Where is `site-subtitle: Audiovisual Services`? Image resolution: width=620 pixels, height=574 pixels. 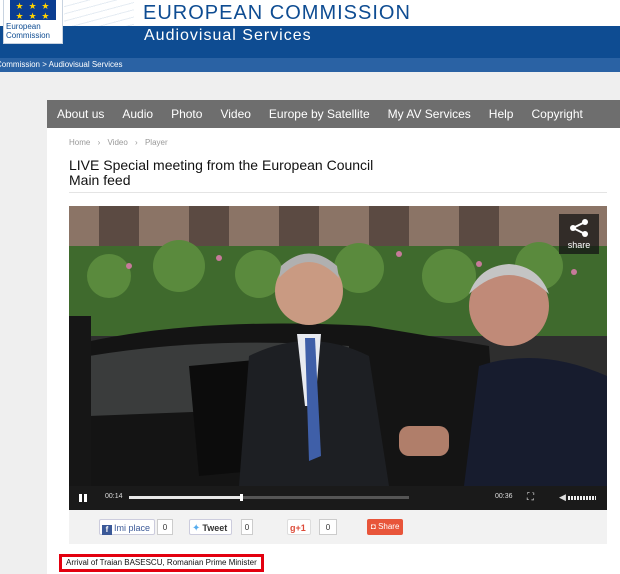
site-subtitle: Audiovisual Services is located at coordinates (228, 36).